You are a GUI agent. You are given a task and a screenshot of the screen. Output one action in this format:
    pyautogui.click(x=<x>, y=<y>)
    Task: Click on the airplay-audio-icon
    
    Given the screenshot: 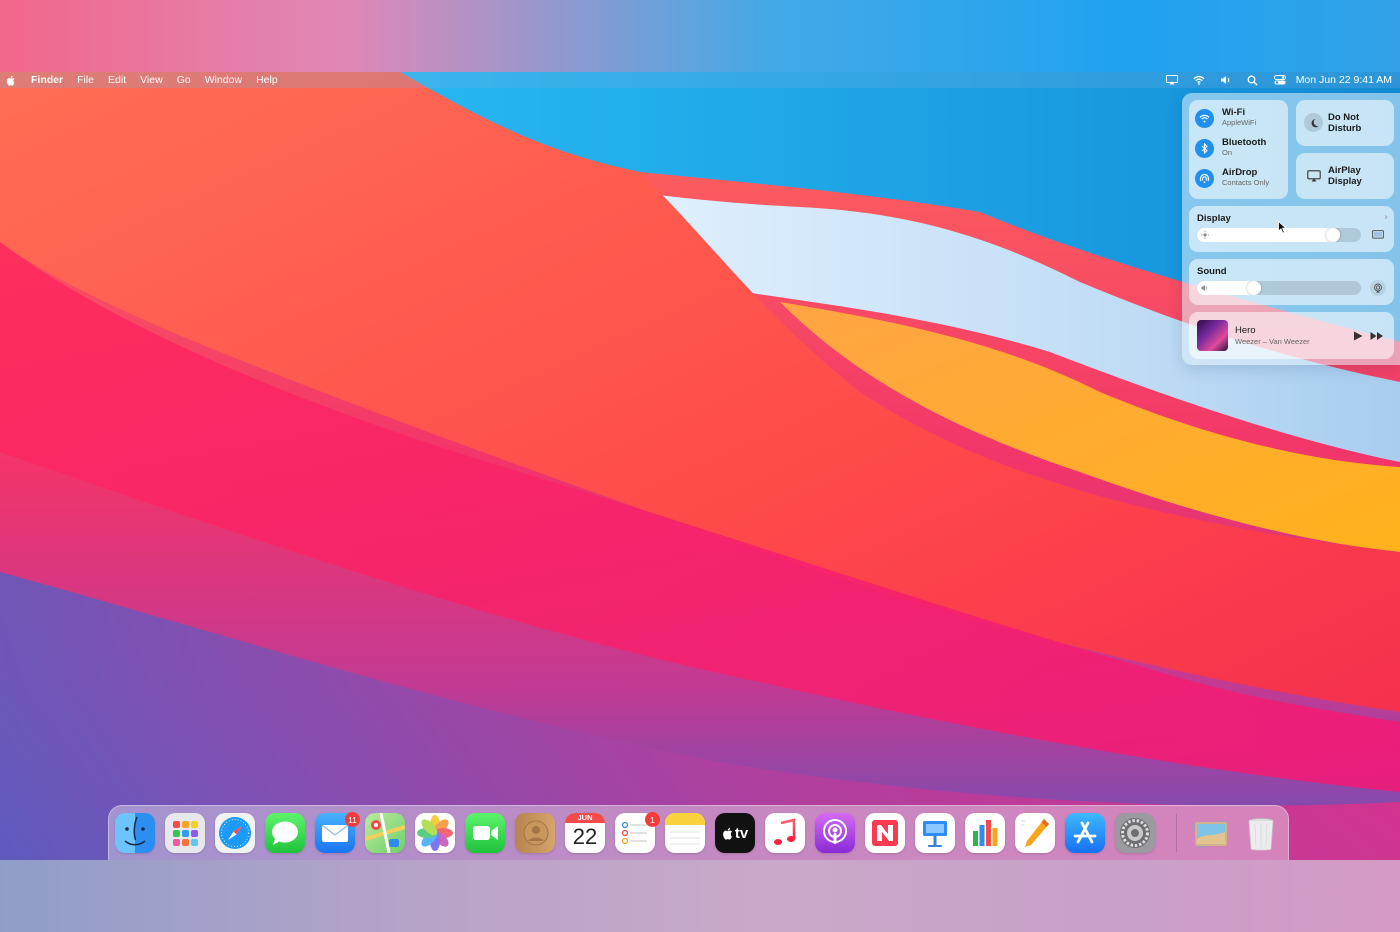 What is the action you would take?
    pyautogui.click(x=1378, y=288)
    